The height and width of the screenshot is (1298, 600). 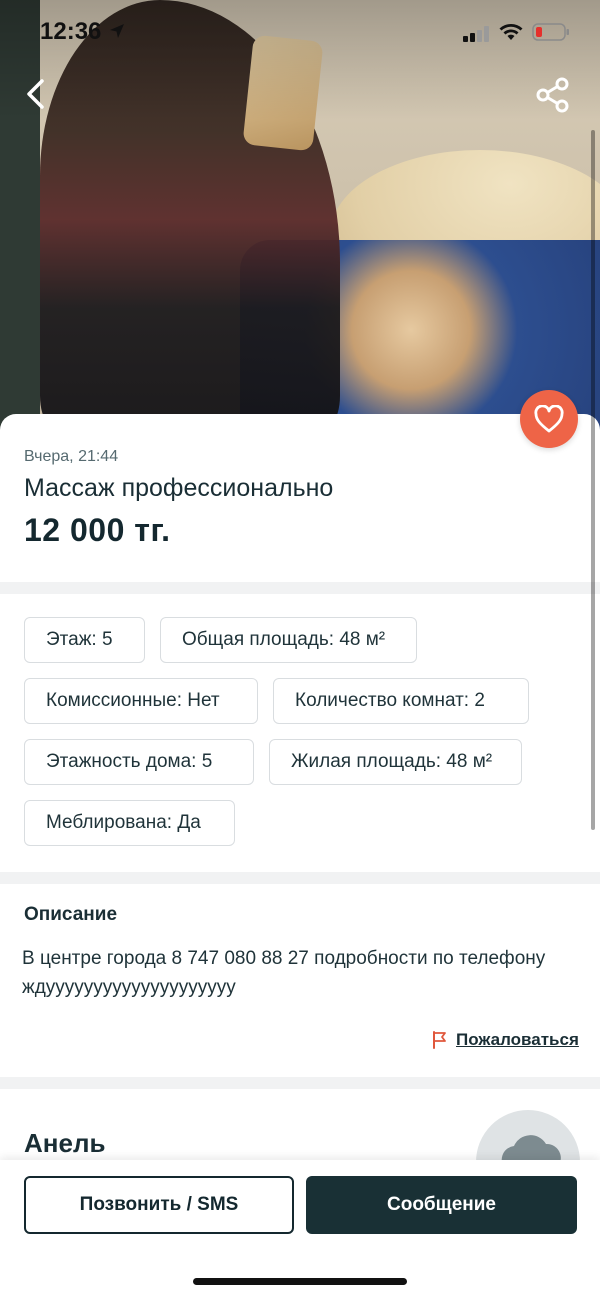 I want to click on attribute-chip: Комиссионные: Нет, so click(x=141, y=701).